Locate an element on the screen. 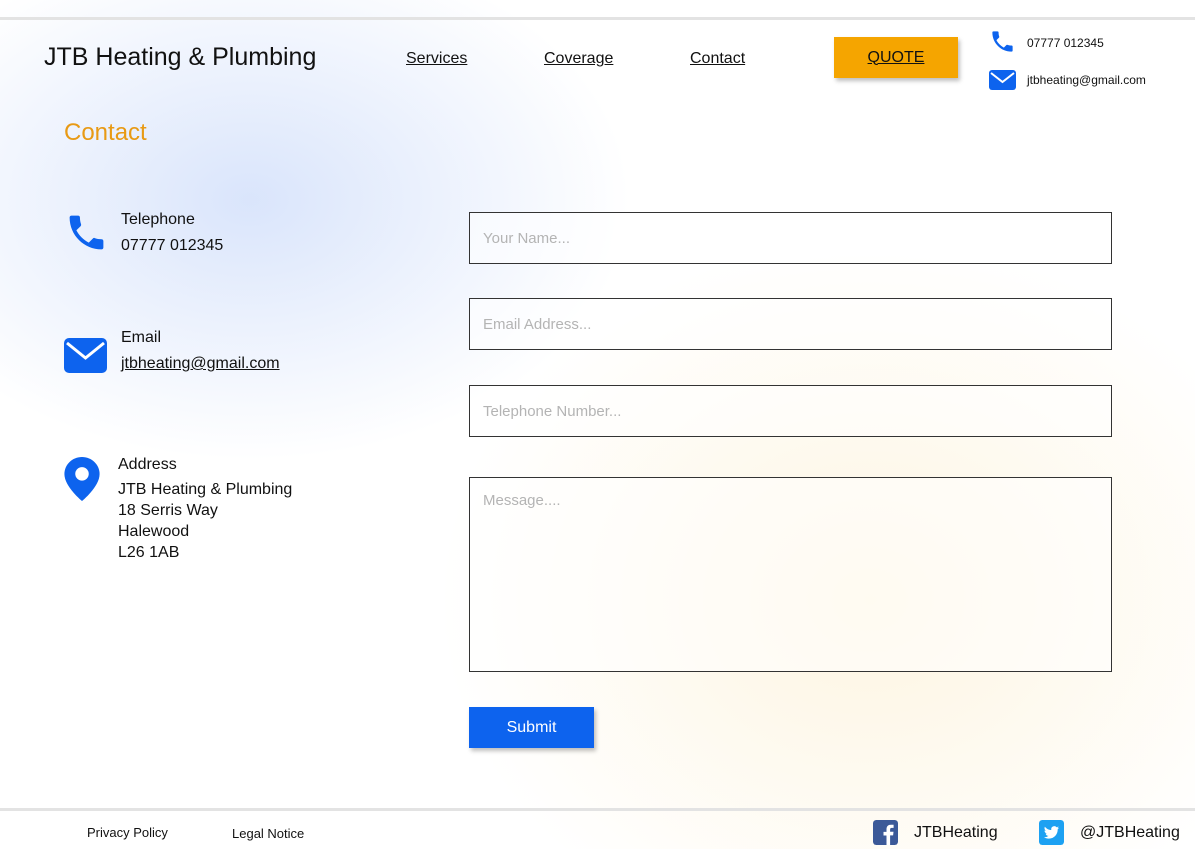  twitter-handle: @JTBHeating is located at coordinates (1130, 833).